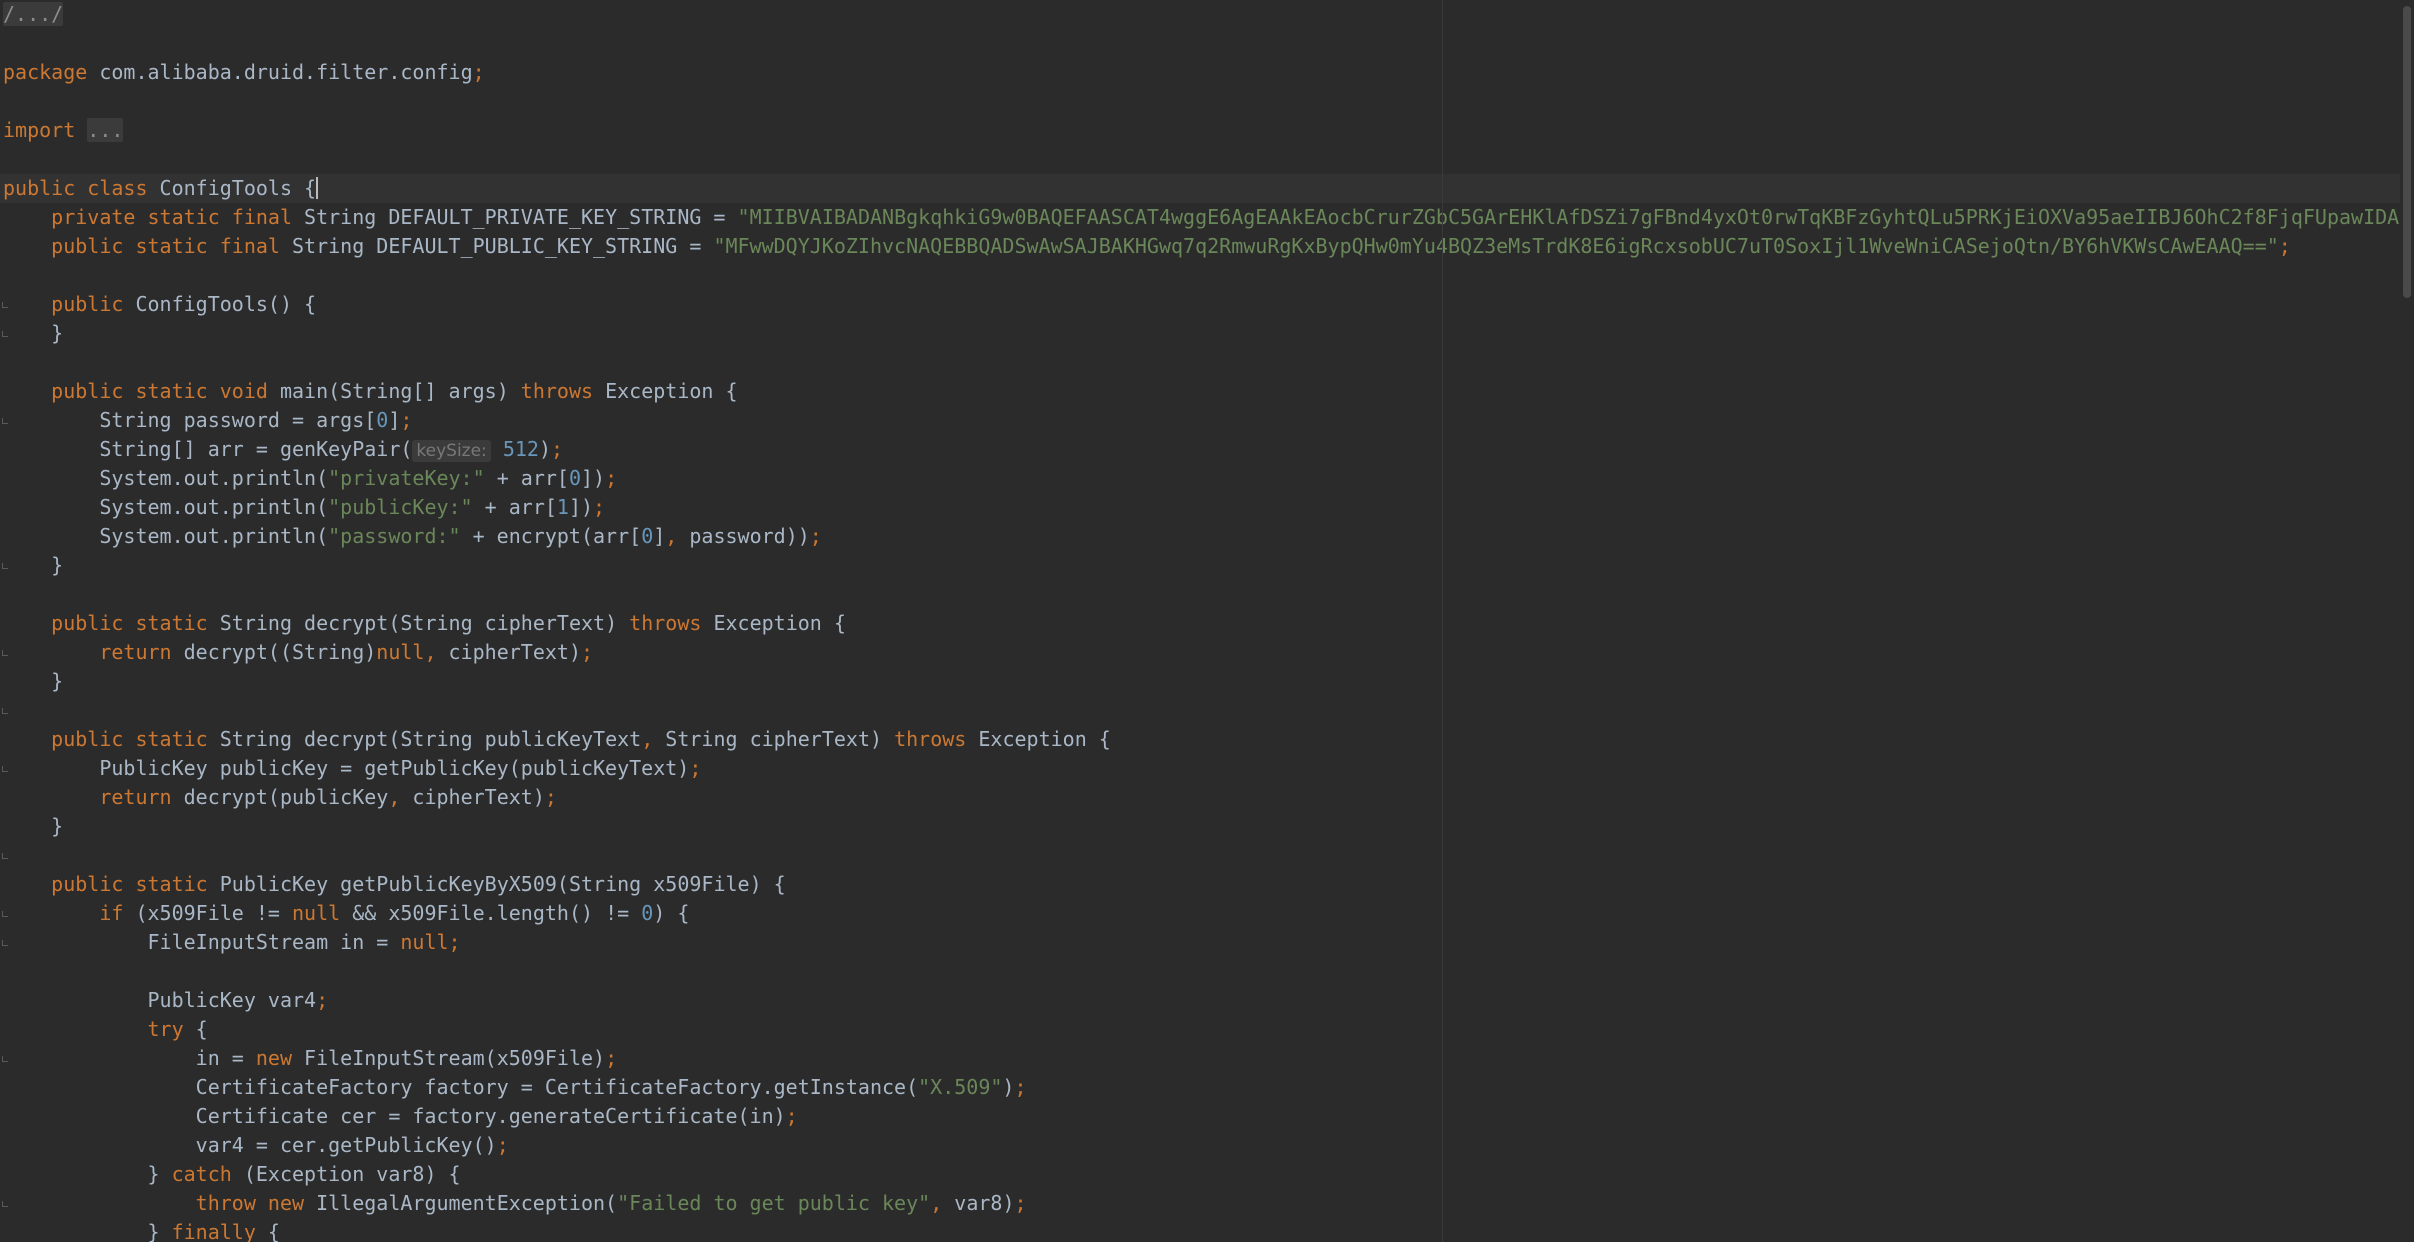  What do you see at coordinates (774, 739) in the screenshot?
I see `code-token: String cipherText)` at bounding box center [774, 739].